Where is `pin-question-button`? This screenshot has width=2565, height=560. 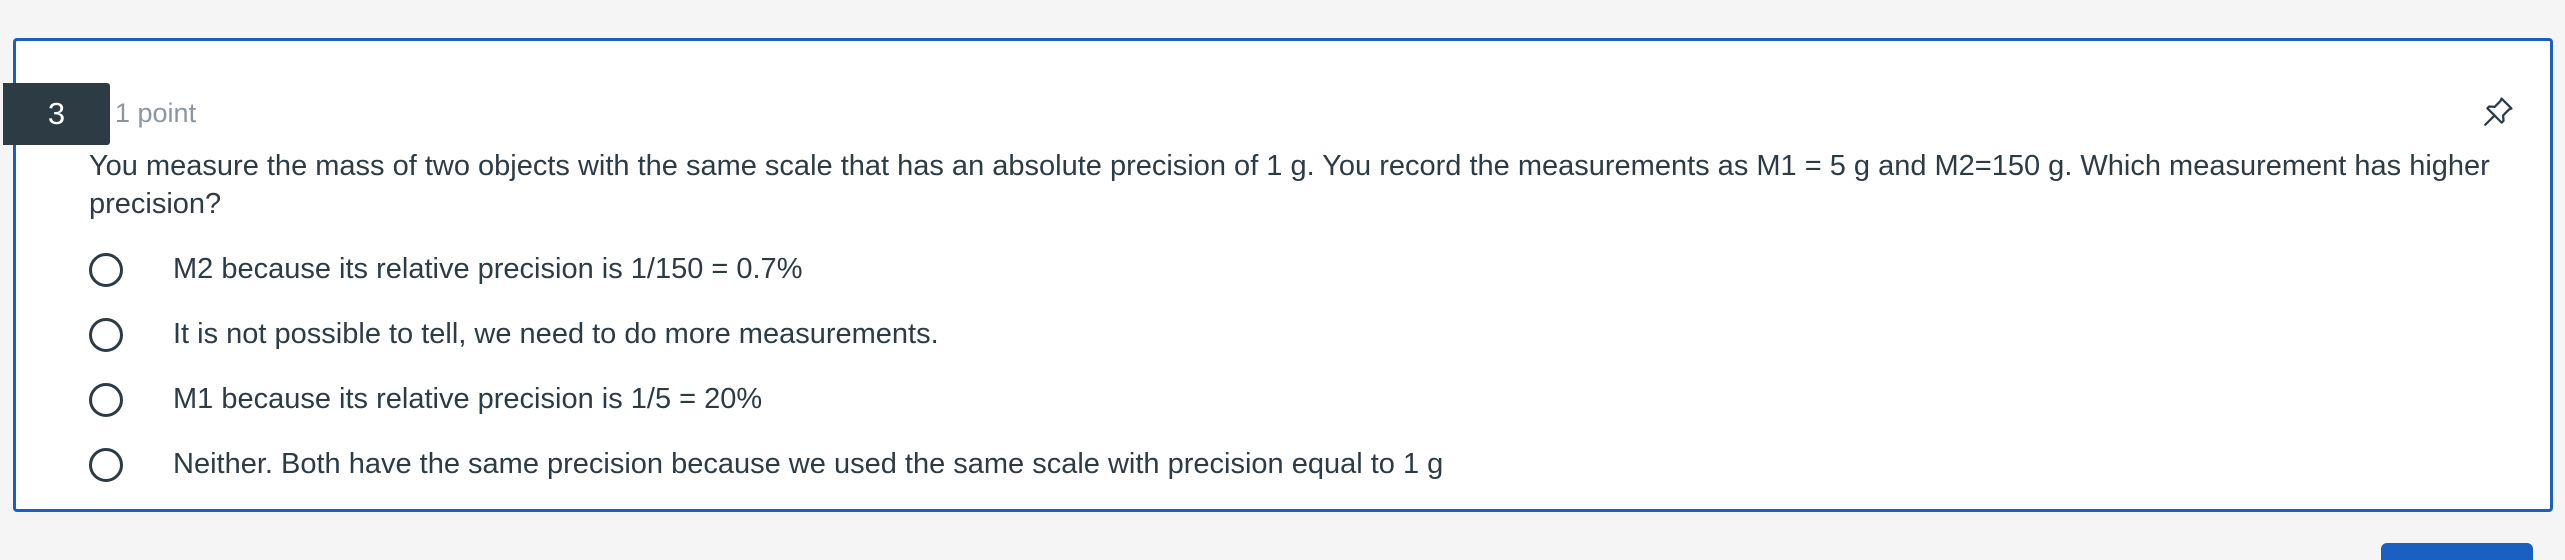
pin-question-button is located at coordinates (2498, 112).